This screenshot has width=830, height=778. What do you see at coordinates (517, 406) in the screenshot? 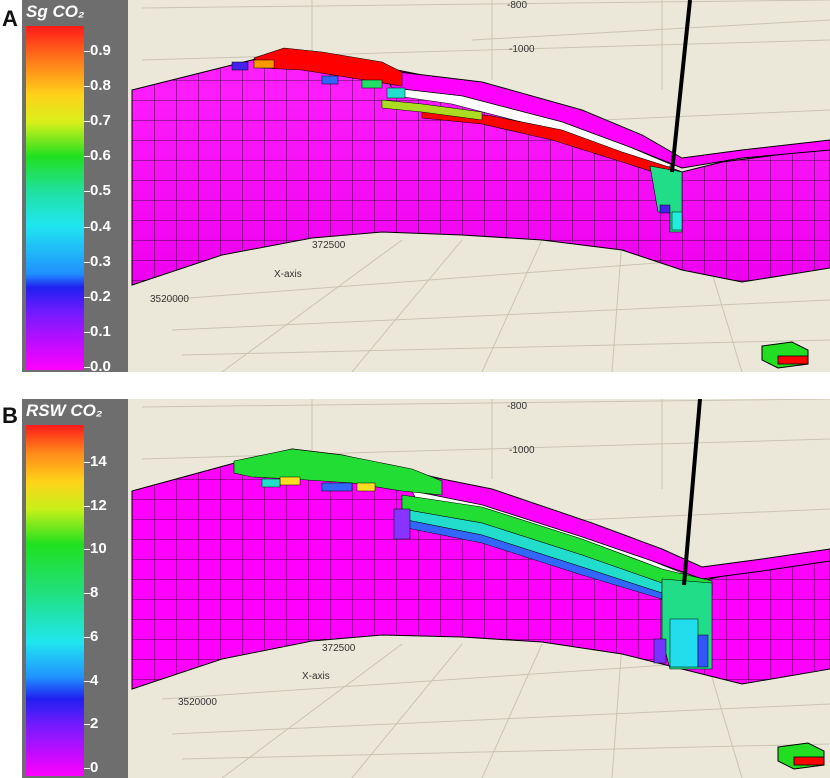
I see `panel-b-axis-top-label: -800` at bounding box center [517, 406].